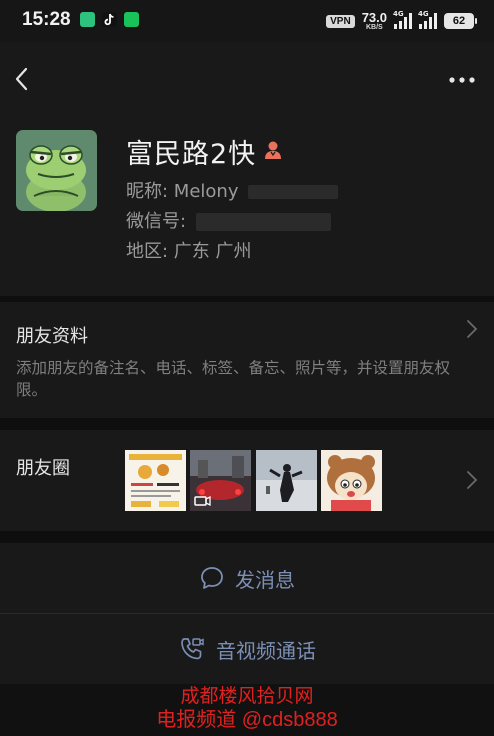  Describe the element at coordinates (109, 19) in the screenshot. I see `tiktok-app-icon` at that location.